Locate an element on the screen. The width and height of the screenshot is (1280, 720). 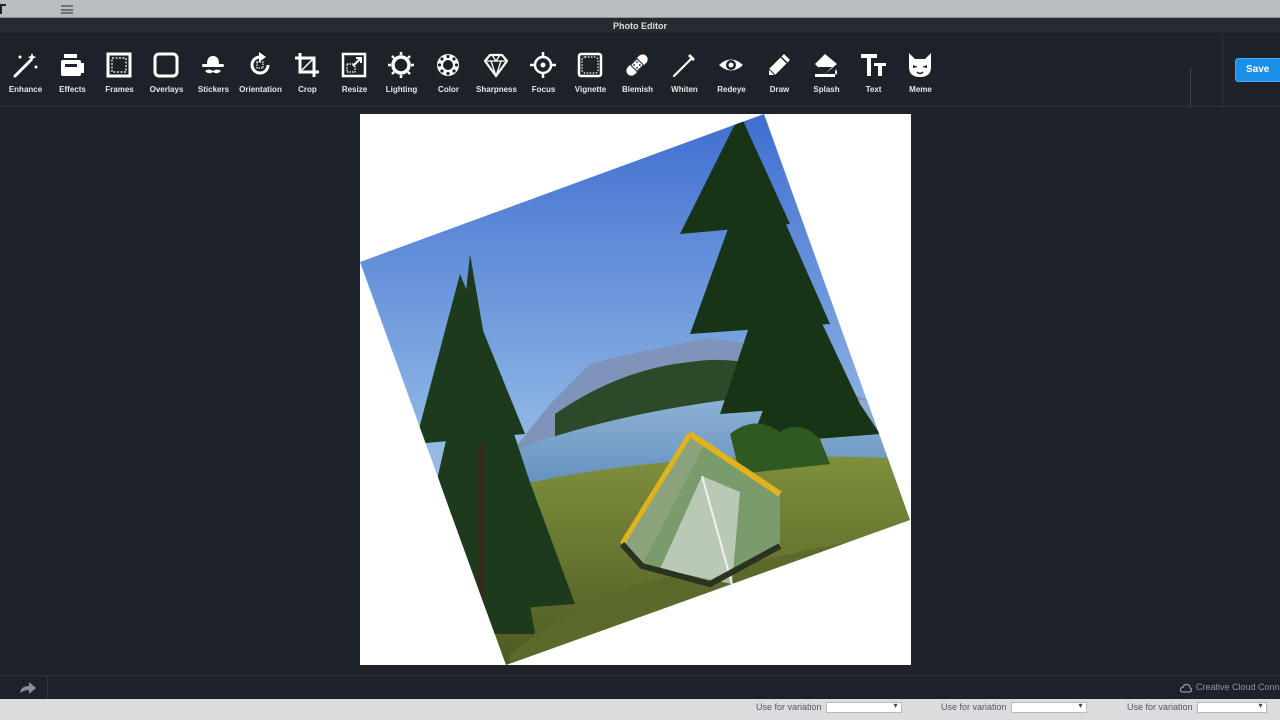
crop-icon is located at coordinates (307, 65).